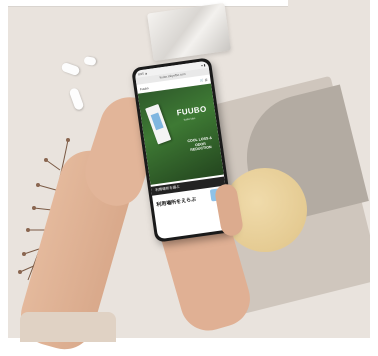 Image resolution: width=378 pixels, height=356 pixels. I want to click on top-strip, so click(148, 3).